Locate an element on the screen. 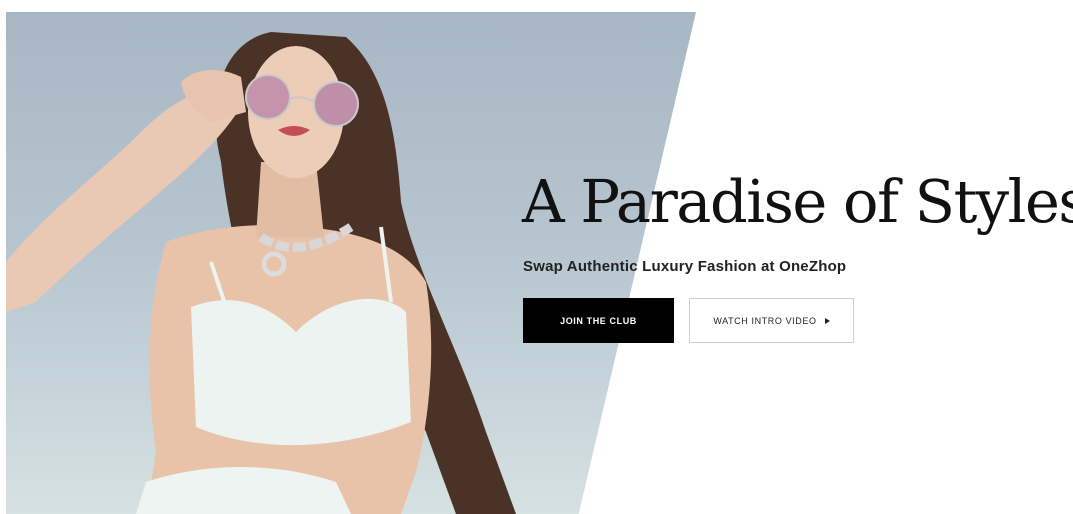 The image size is (1073, 514). hero-headline: A Paradise of Styles is located at coordinates (797, 201).